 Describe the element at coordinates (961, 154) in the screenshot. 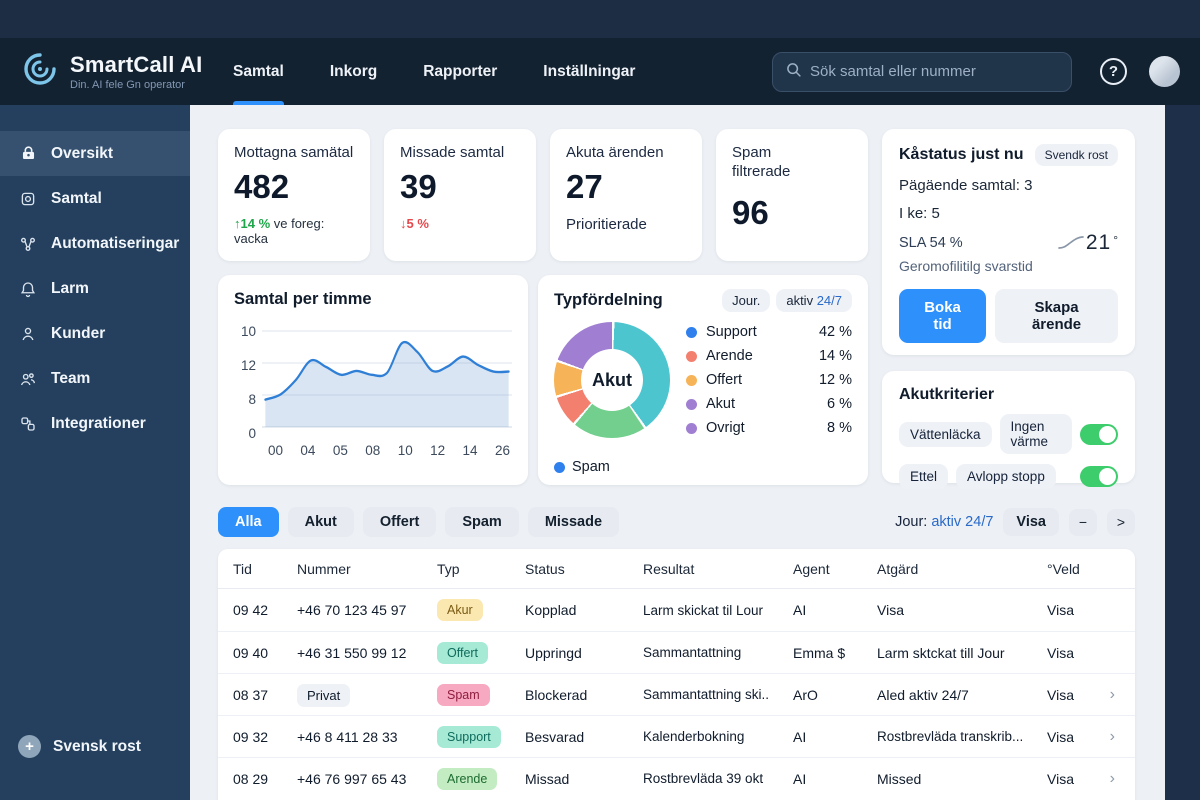

I see `status-title: Kåstatus just nu` at that location.